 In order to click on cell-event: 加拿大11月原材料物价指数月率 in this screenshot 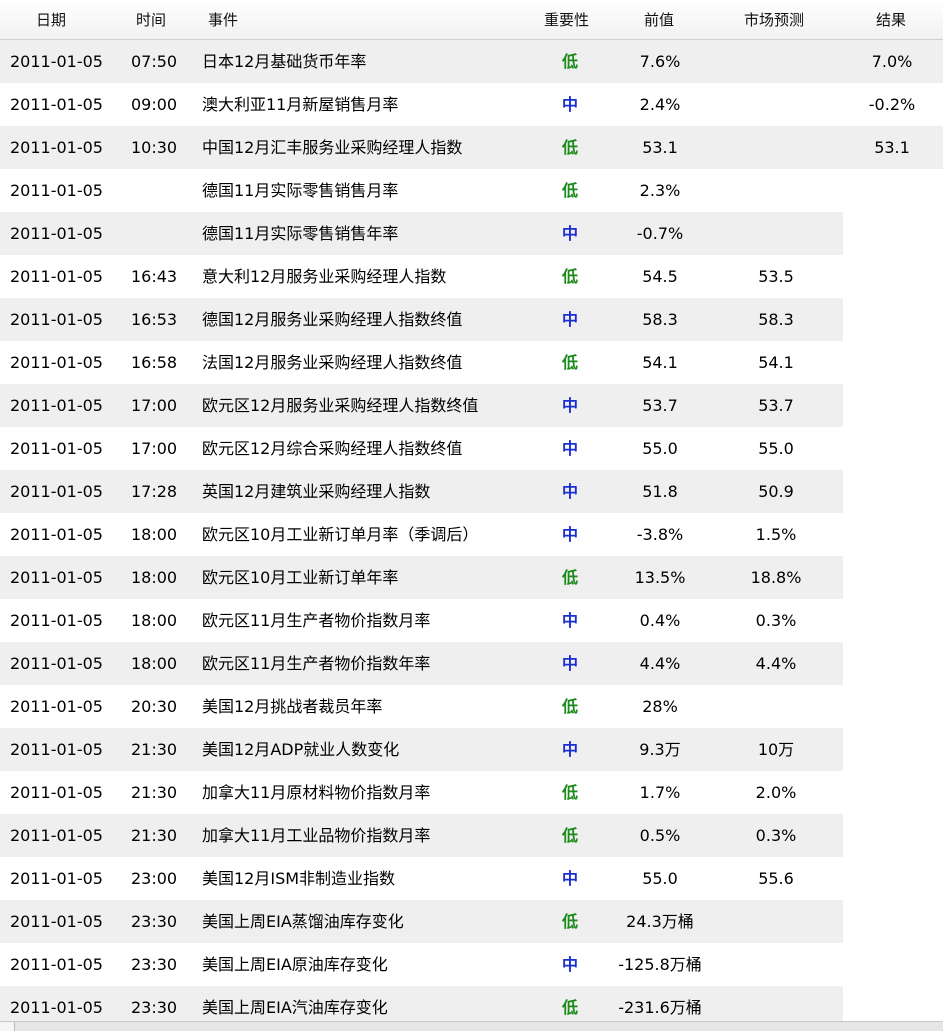, I will do `click(316, 792)`.